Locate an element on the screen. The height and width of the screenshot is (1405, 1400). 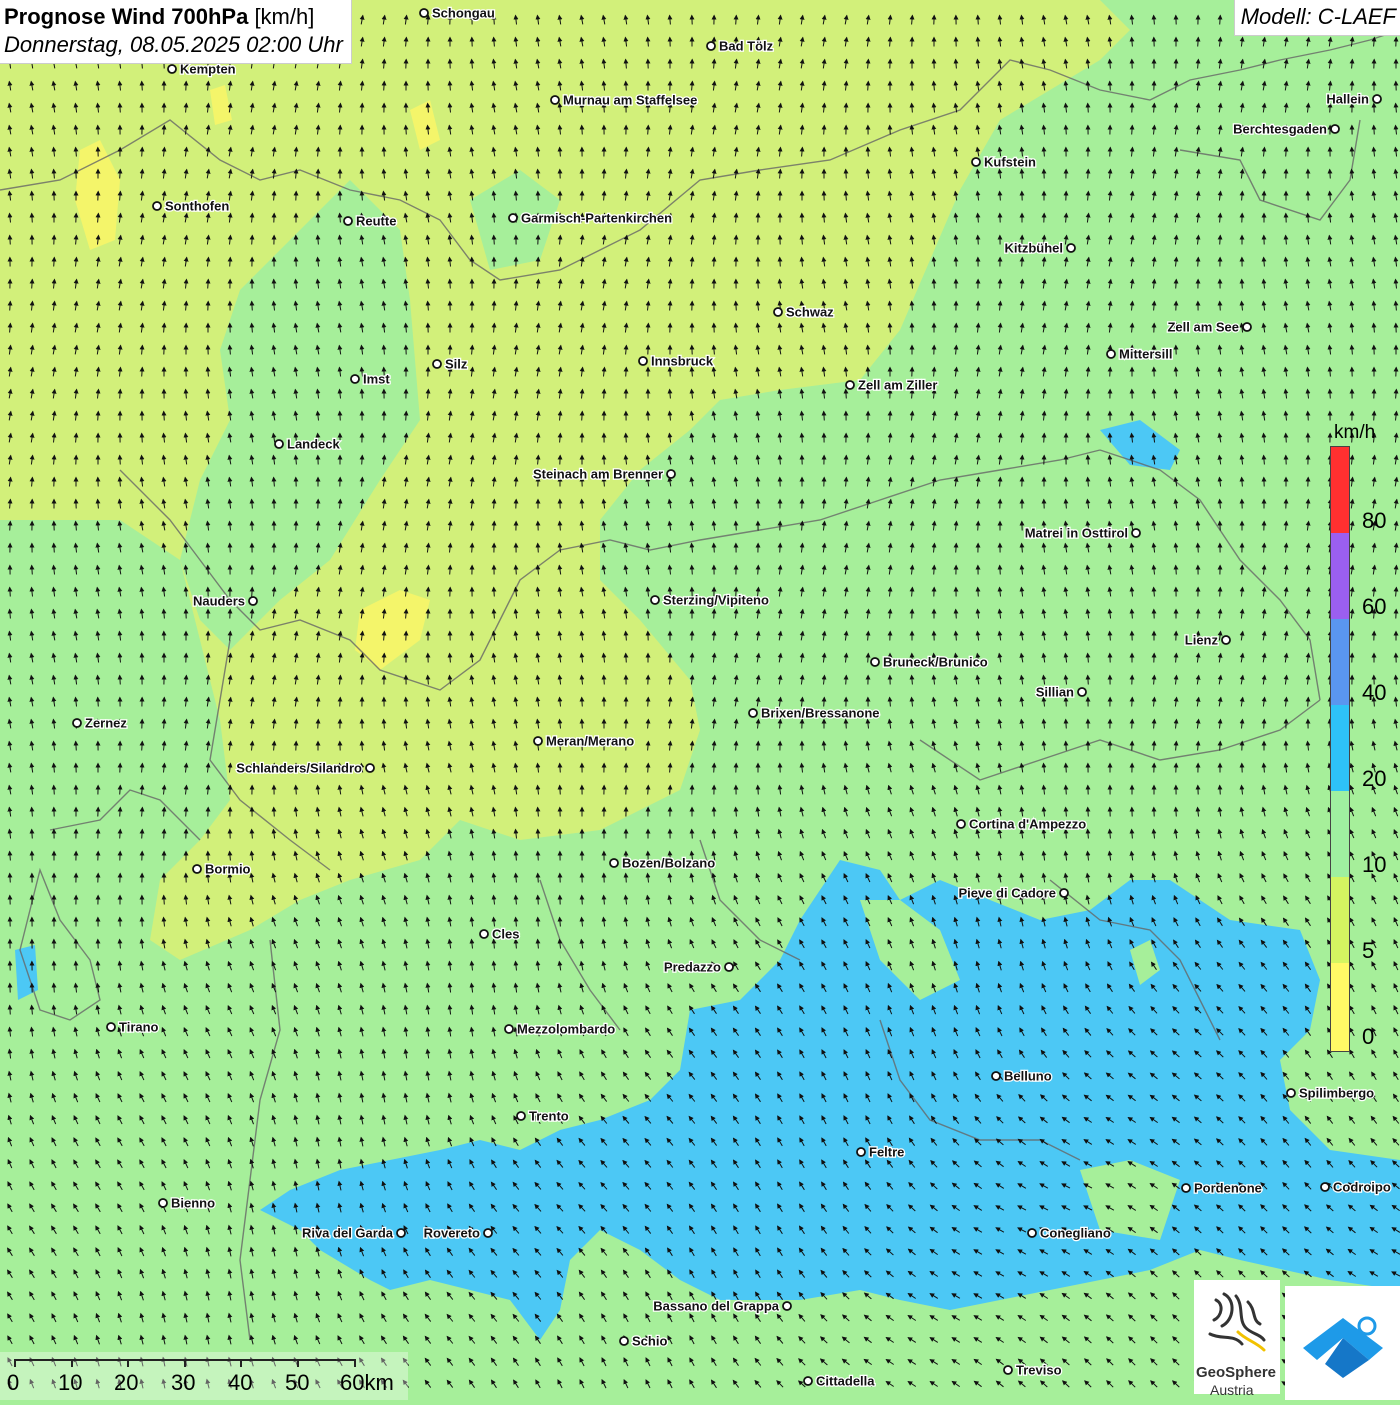
city-marker: Garmisch-Partenkirchen is located at coordinates (590, 218).